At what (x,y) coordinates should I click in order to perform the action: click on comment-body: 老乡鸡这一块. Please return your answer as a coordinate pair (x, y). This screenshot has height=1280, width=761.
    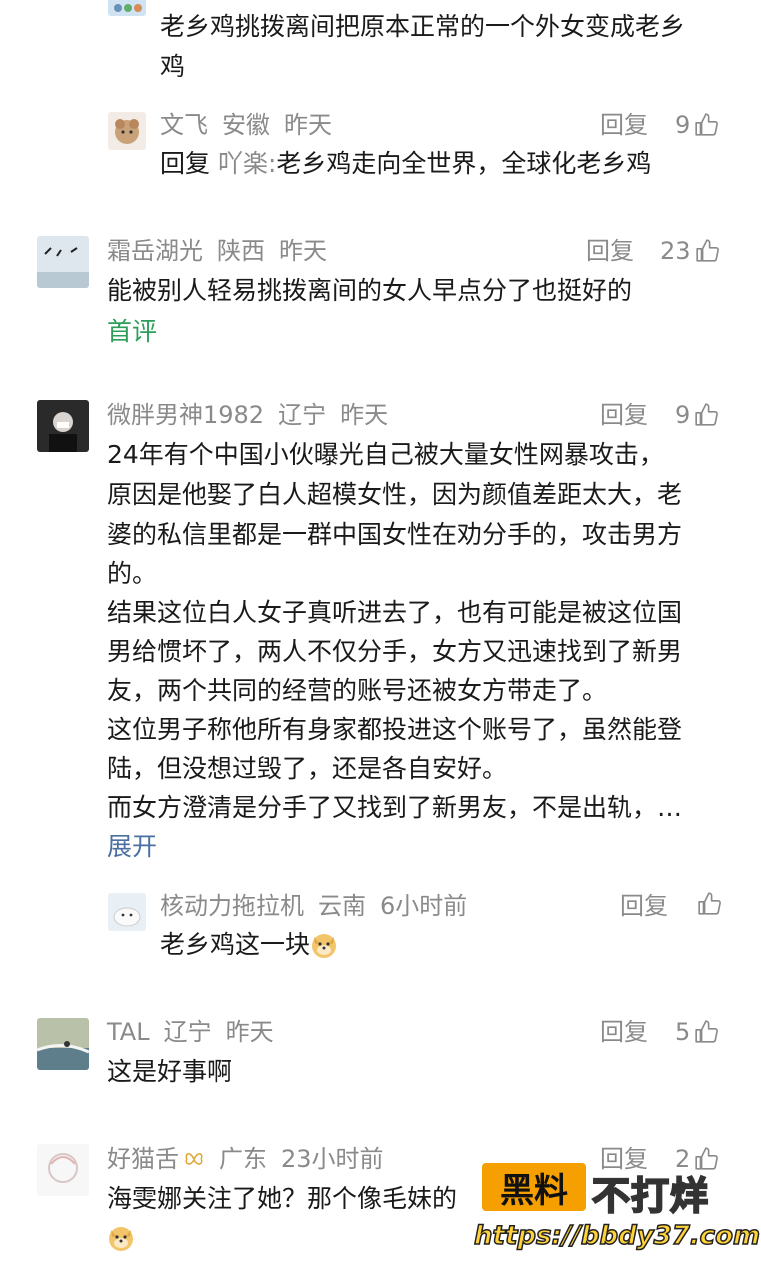
    Looking at the image, I should click on (235, 944).